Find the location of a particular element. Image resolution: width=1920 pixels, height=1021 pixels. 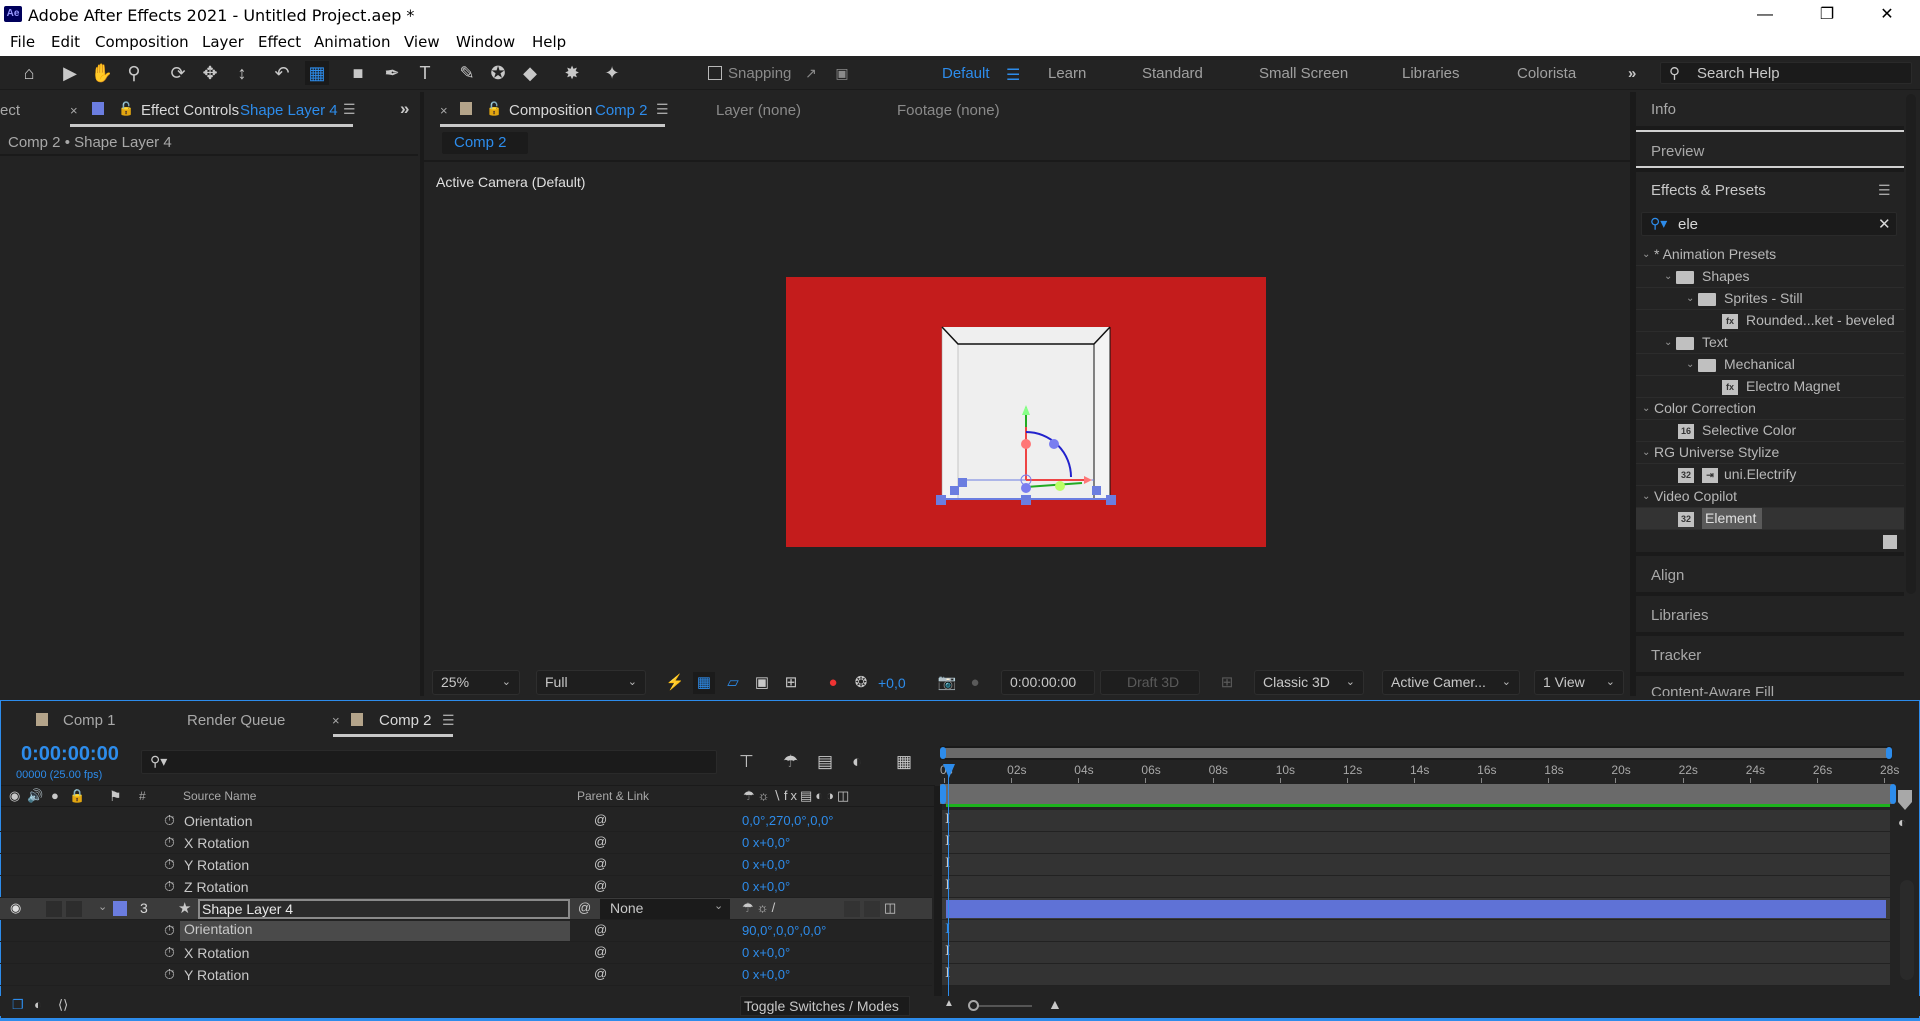

minimize-icon: — is located at coordinates (1765, 15).